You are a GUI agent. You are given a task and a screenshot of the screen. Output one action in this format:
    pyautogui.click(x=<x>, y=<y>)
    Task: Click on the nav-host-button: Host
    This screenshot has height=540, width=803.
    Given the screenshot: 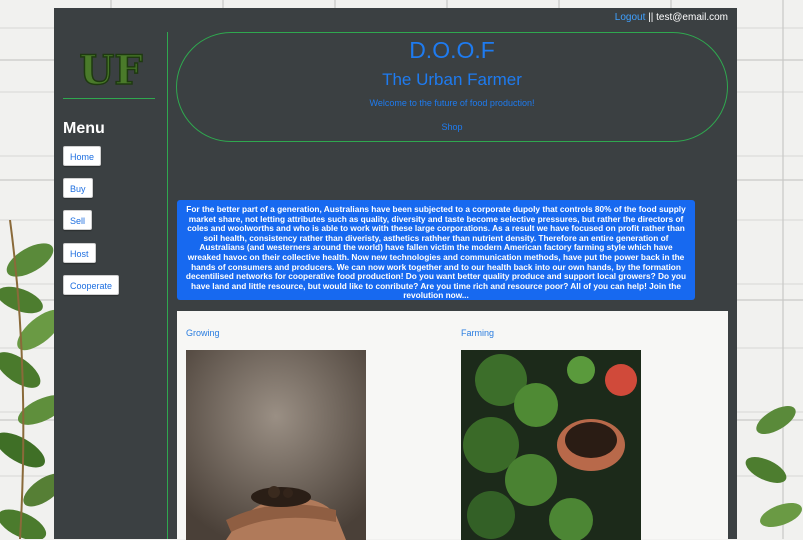 What is the action you would take?
    pyautogui.click(x=79, y=253)
    